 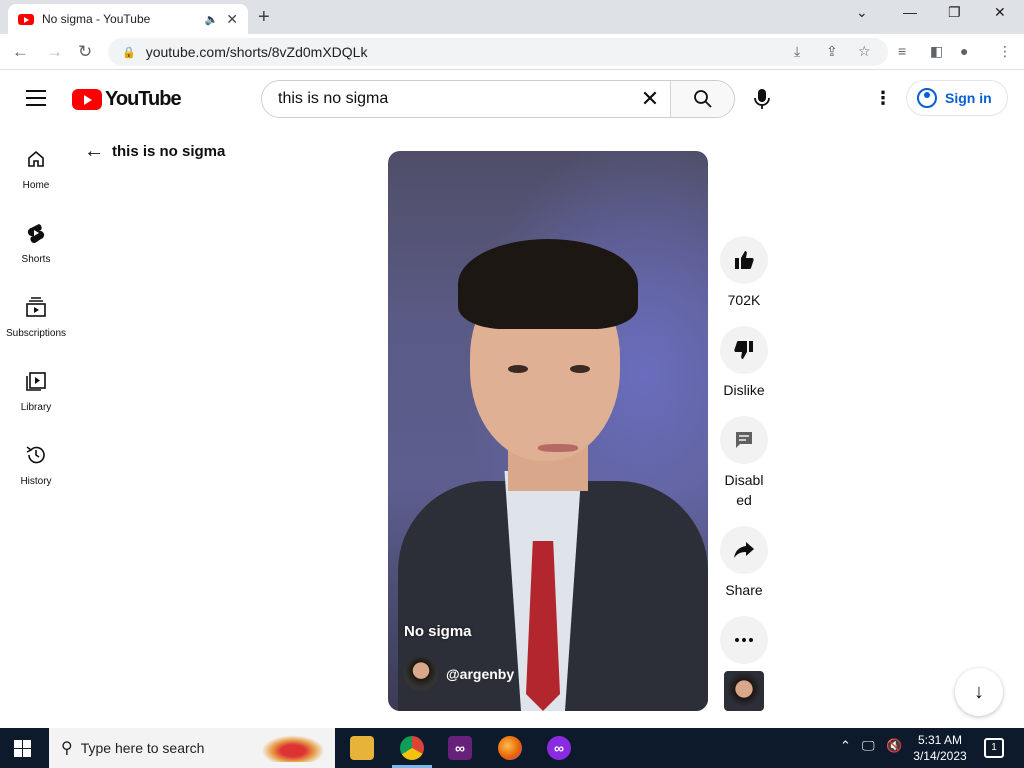 I want to click on network-icon: 🖵, so click(x=868, y=746).